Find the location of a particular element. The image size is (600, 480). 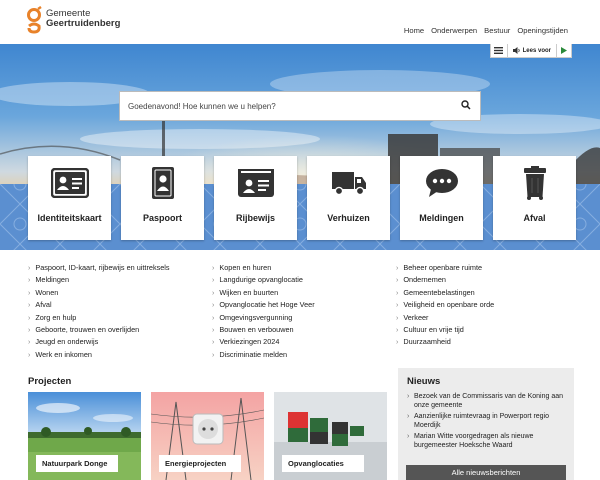

project-card-natuurpark-donge: Natuurpark Donge is located at coordinates (84, 436).